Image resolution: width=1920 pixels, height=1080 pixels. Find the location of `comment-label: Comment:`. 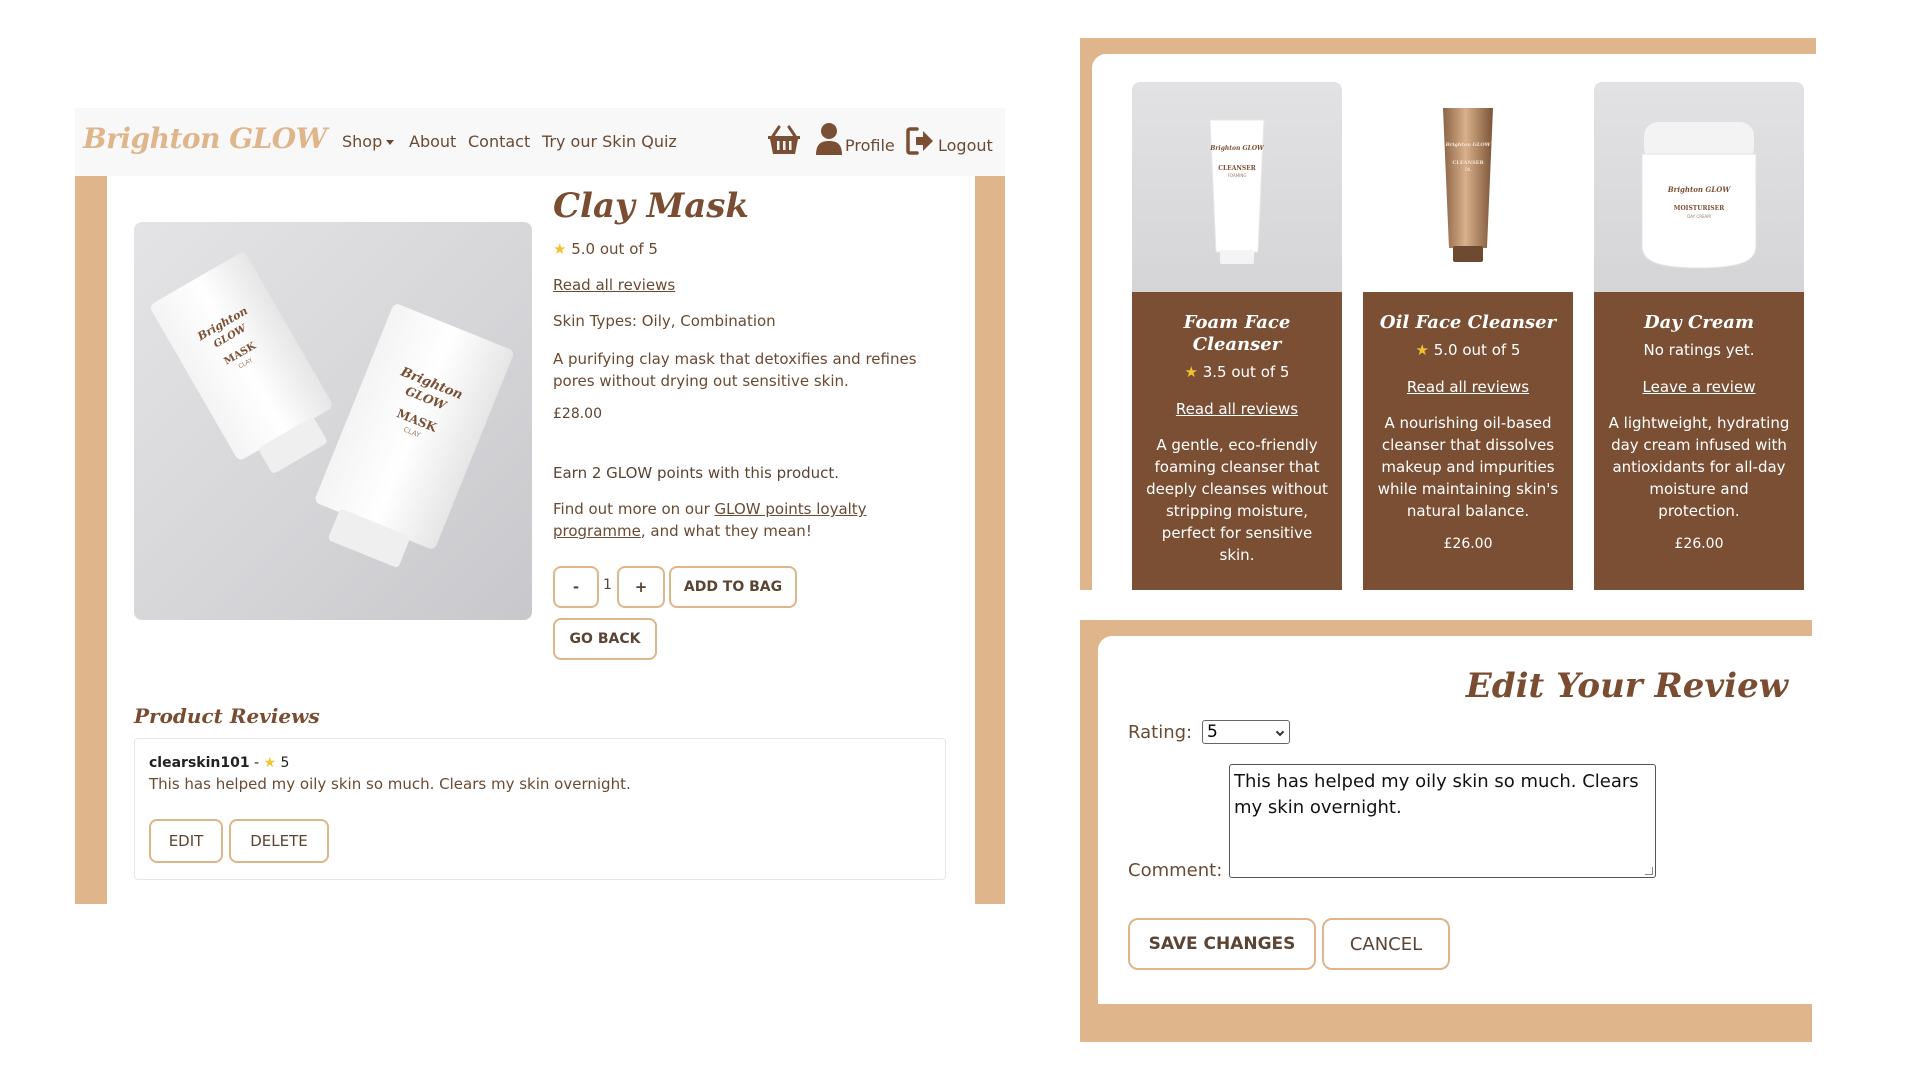

comment-label: Comment: is located at coordinates (1175, 870).